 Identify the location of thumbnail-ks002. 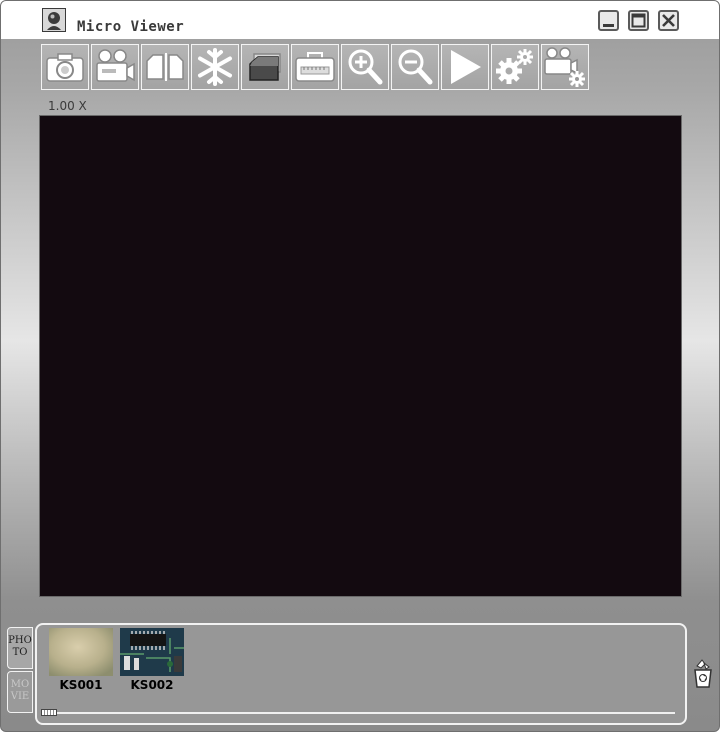
(152, 652).